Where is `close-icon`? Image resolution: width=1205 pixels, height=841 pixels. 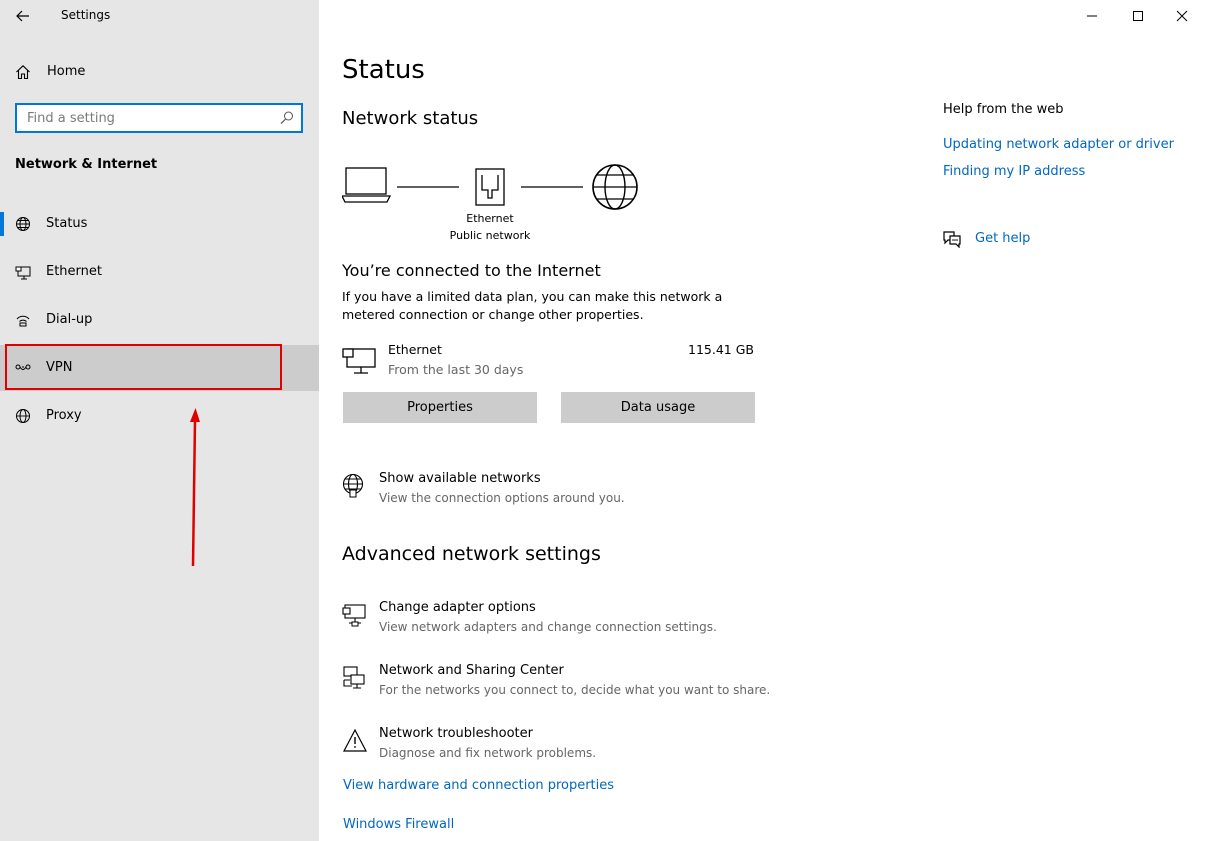 close-icon is located at coordinates (1182, 16).